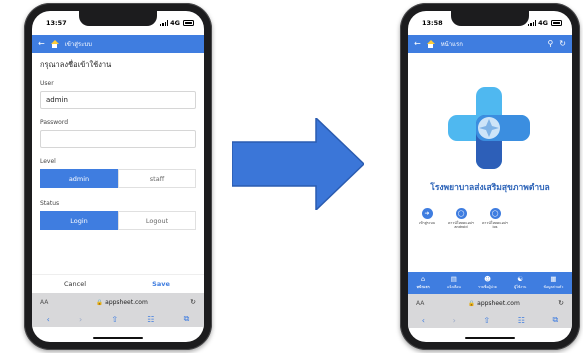 This screenshot has height=353, width=583. Describe the element at coordinates (427, 213) in the screenshot. I see `login-icon: ➜` at that location.